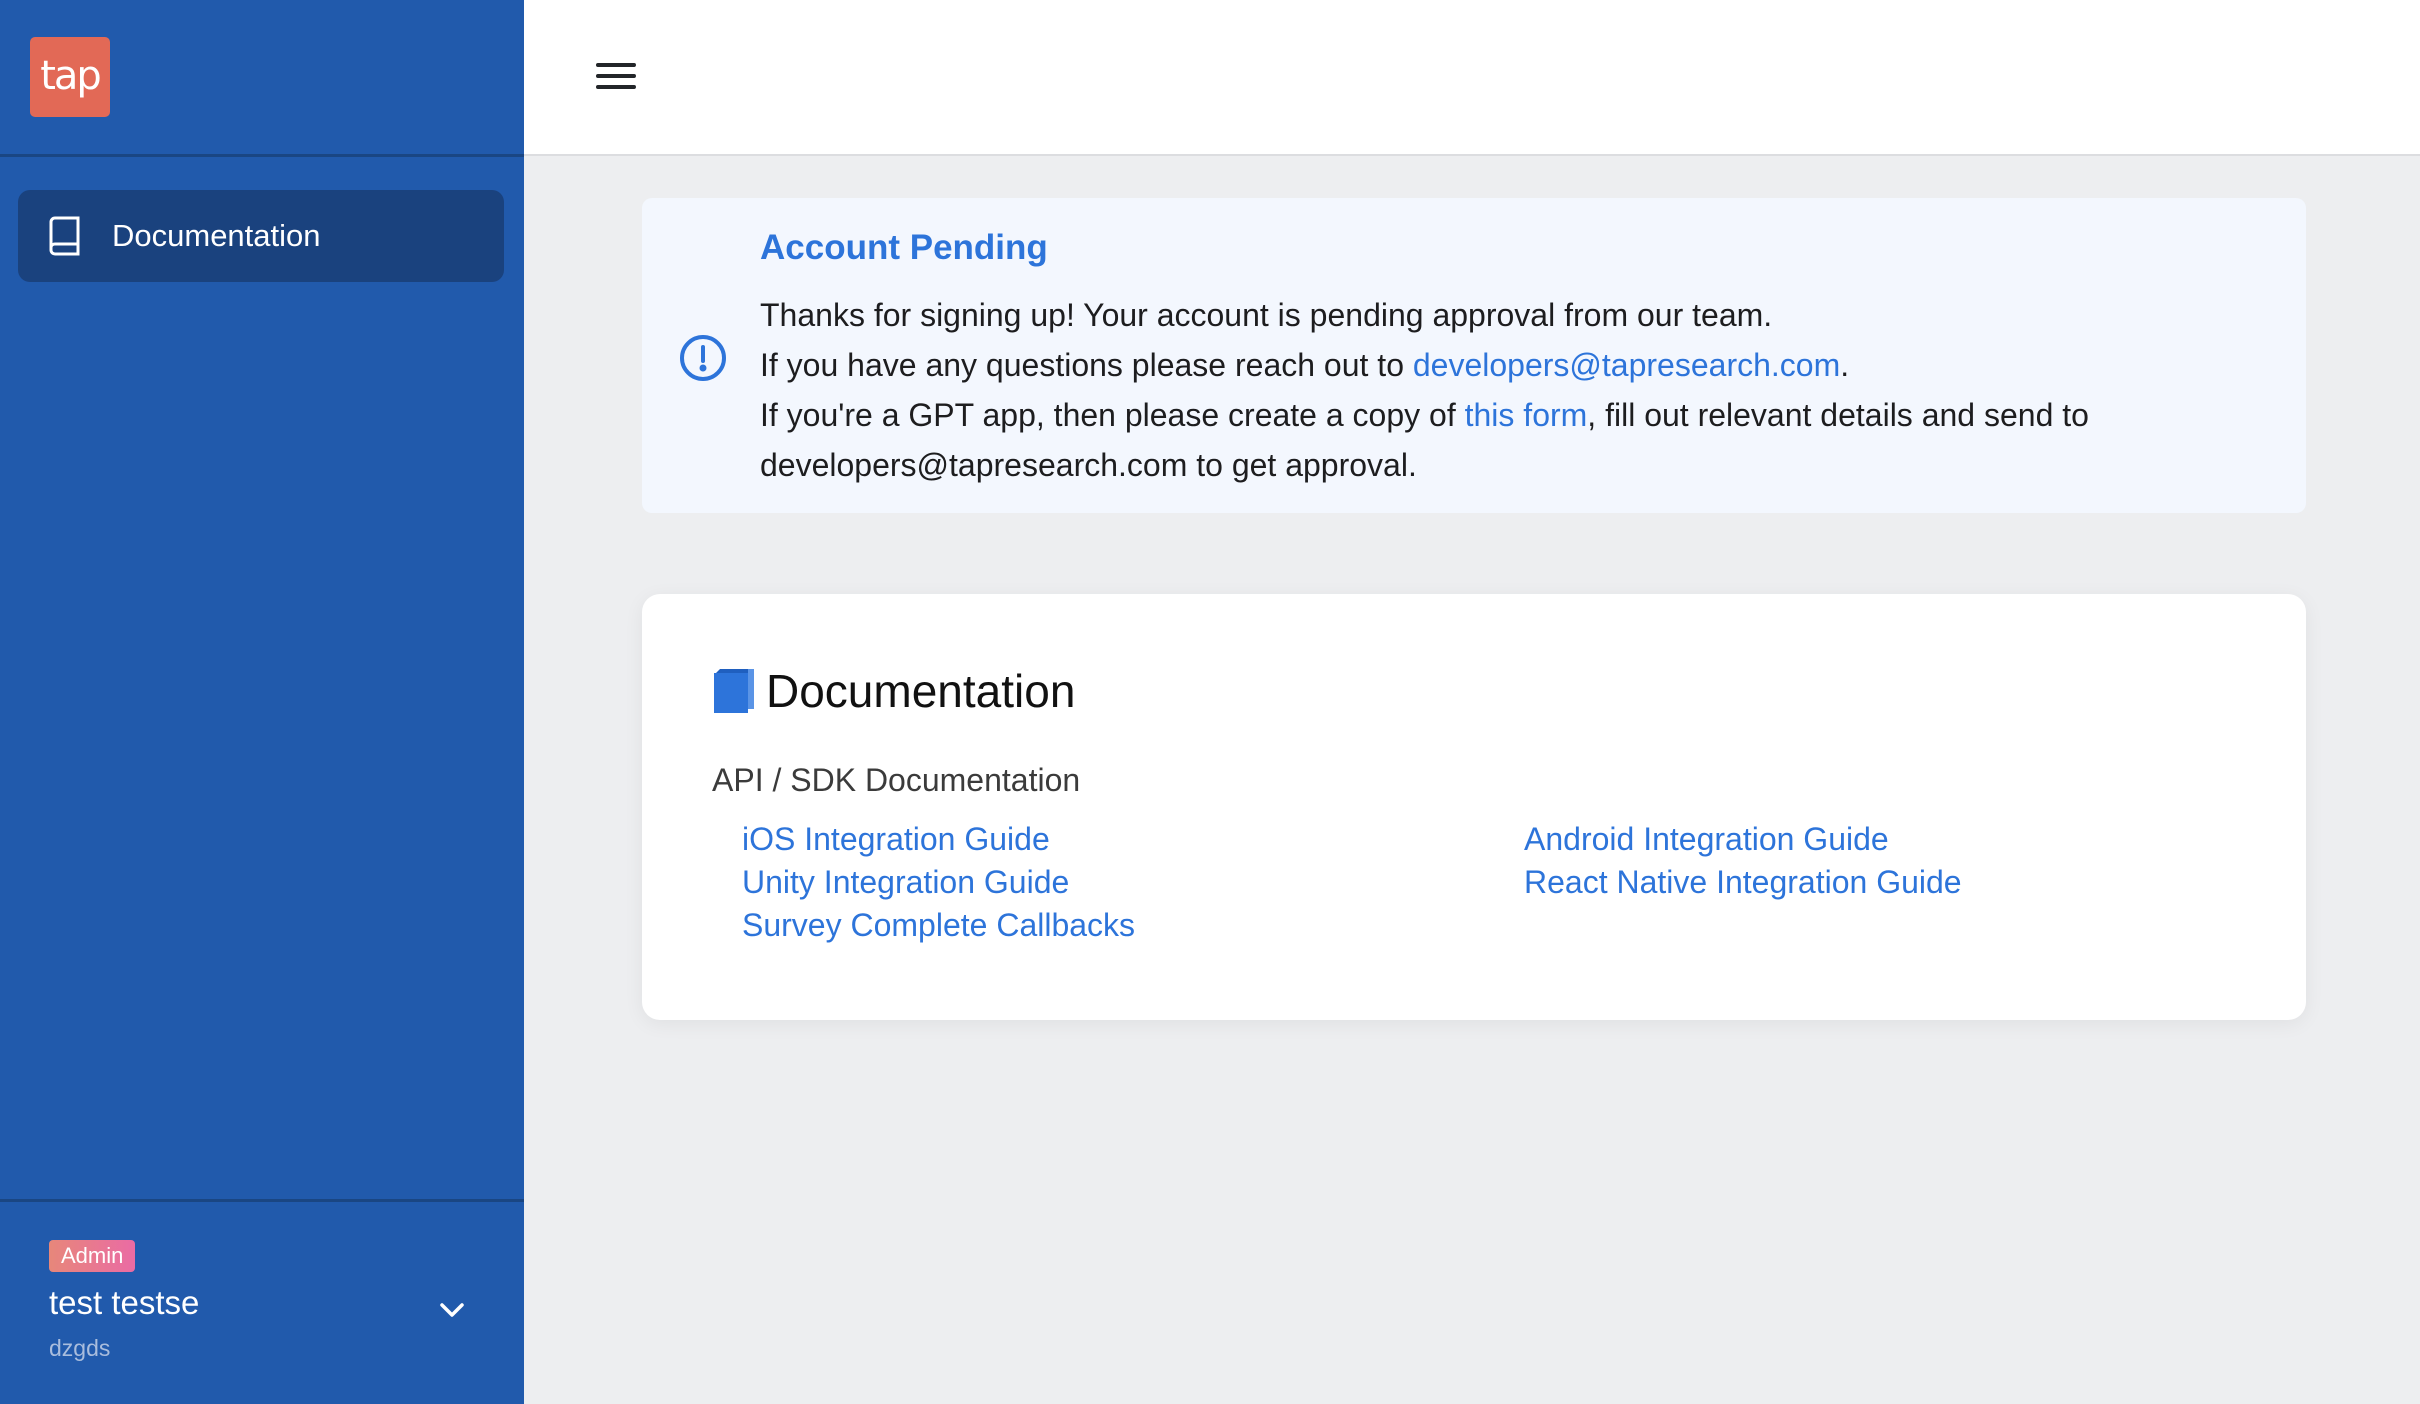  I want to click on tap-logo: tap, so click(70, 77).